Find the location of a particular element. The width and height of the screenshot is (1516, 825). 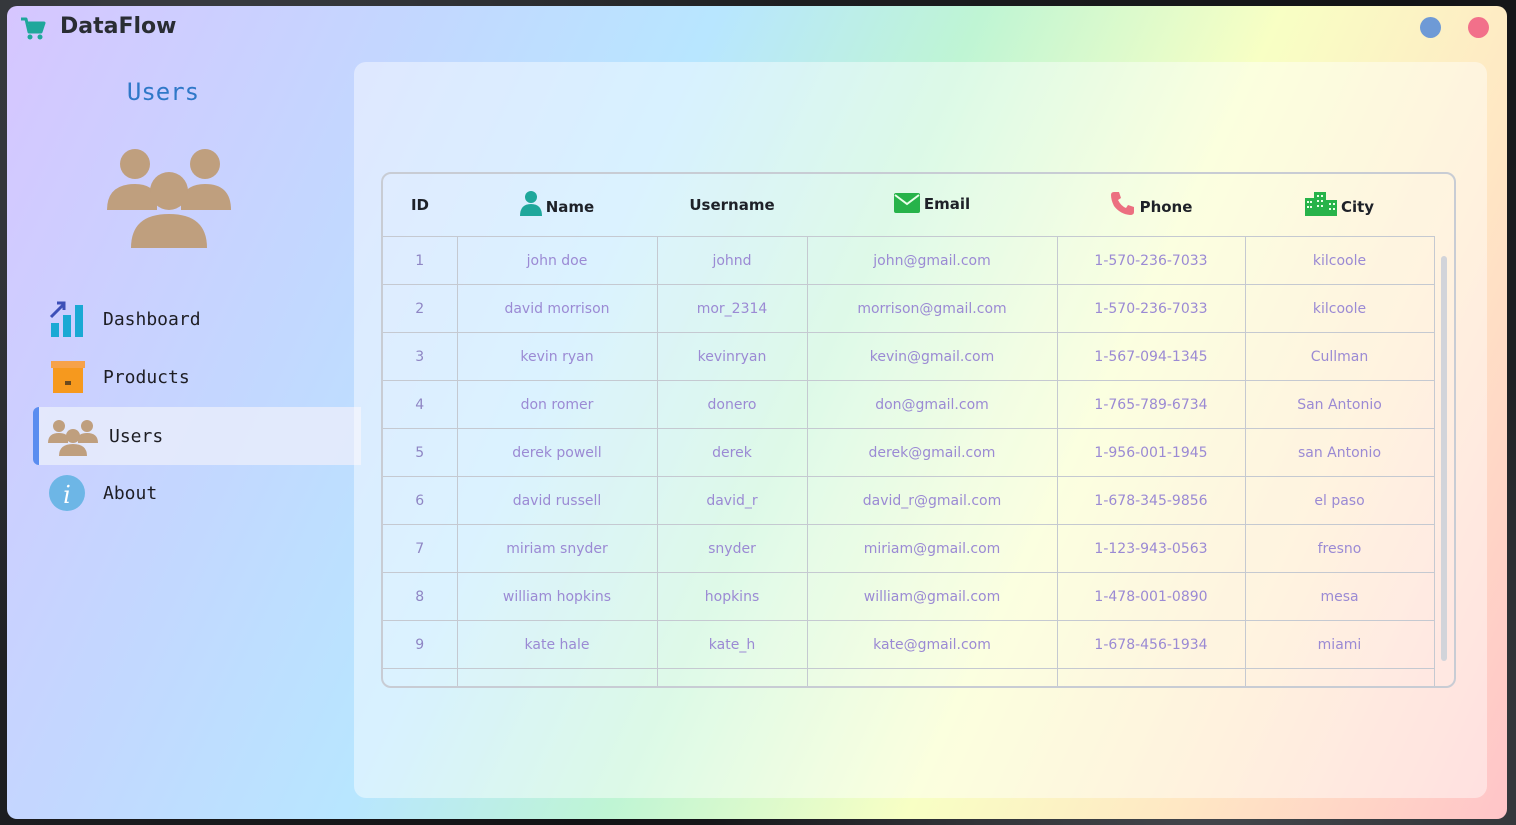

cell-username: jimmie_k is located at coordinates (732, 677).